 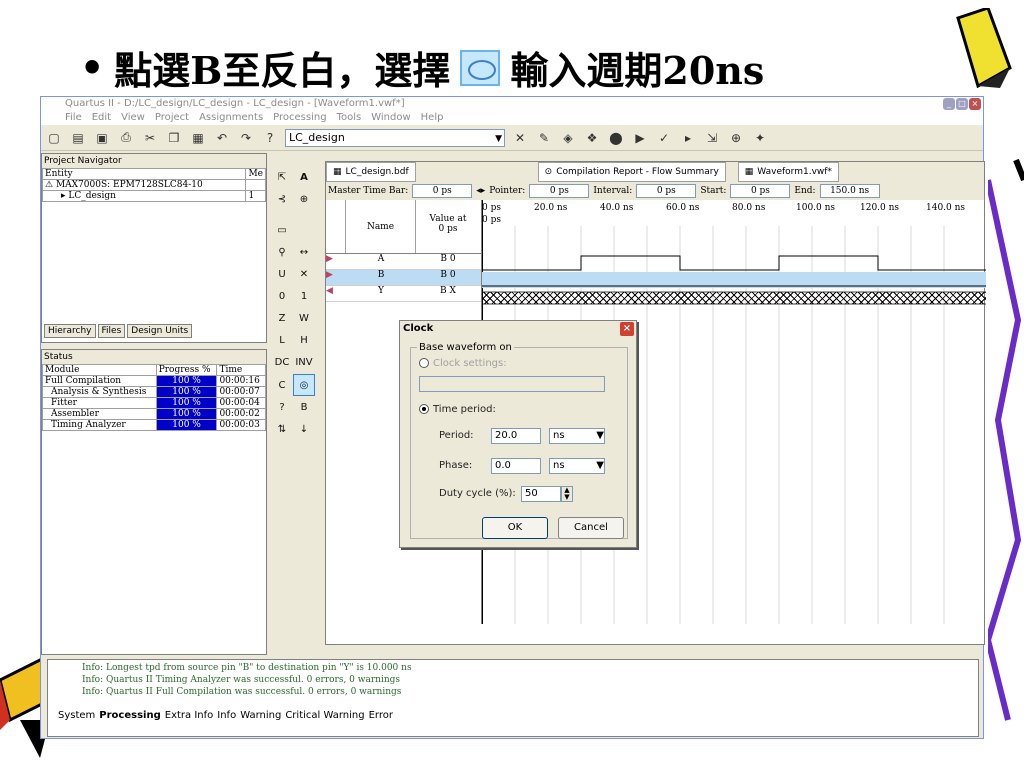 I want to click on duty-cycle-spinner: ▲ ▼, so click(x=567, y=494).